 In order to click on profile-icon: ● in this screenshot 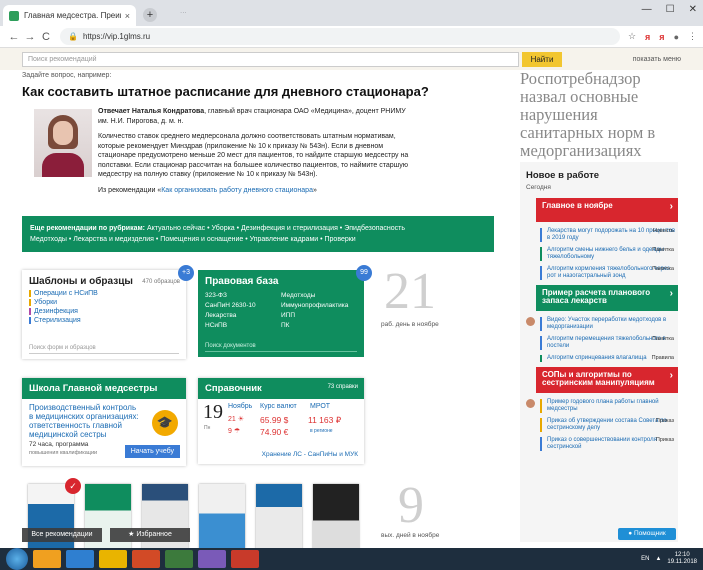, I will do `click(676, 37)`.